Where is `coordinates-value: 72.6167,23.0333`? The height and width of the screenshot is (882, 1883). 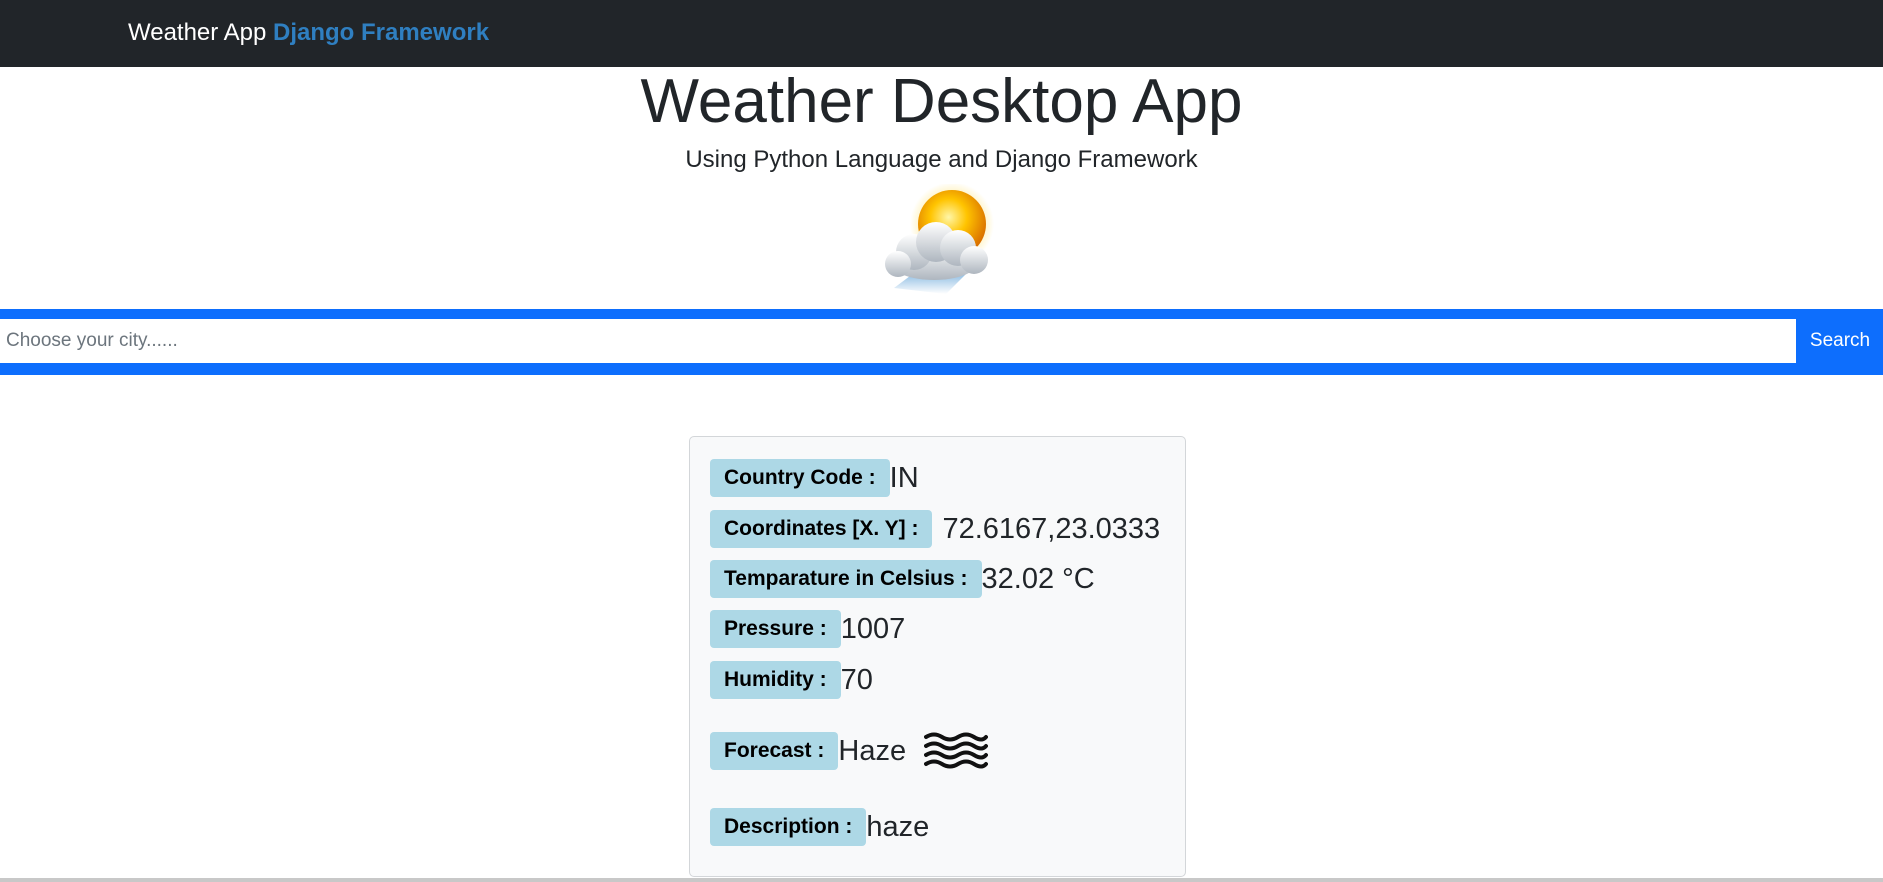 coordinates-value: 72.6167,23.0333 is located at coordinates (1051, 529).